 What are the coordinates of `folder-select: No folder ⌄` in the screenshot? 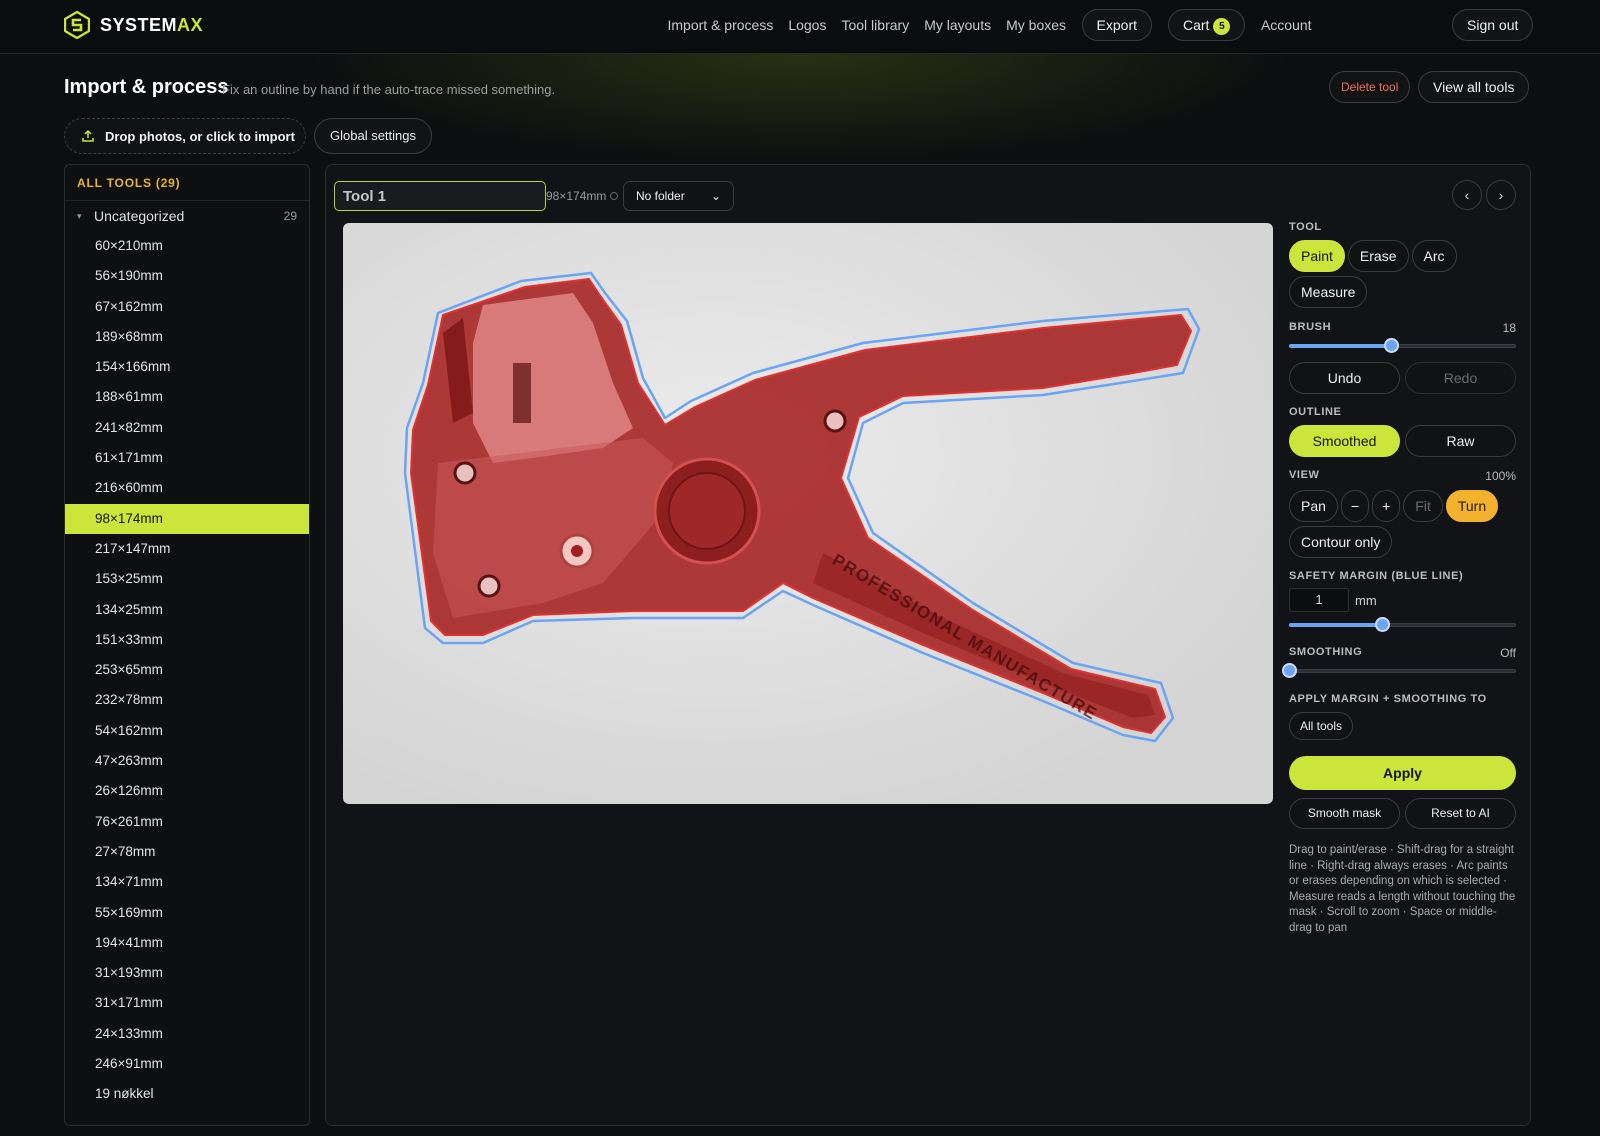 It's located at (678, 196).